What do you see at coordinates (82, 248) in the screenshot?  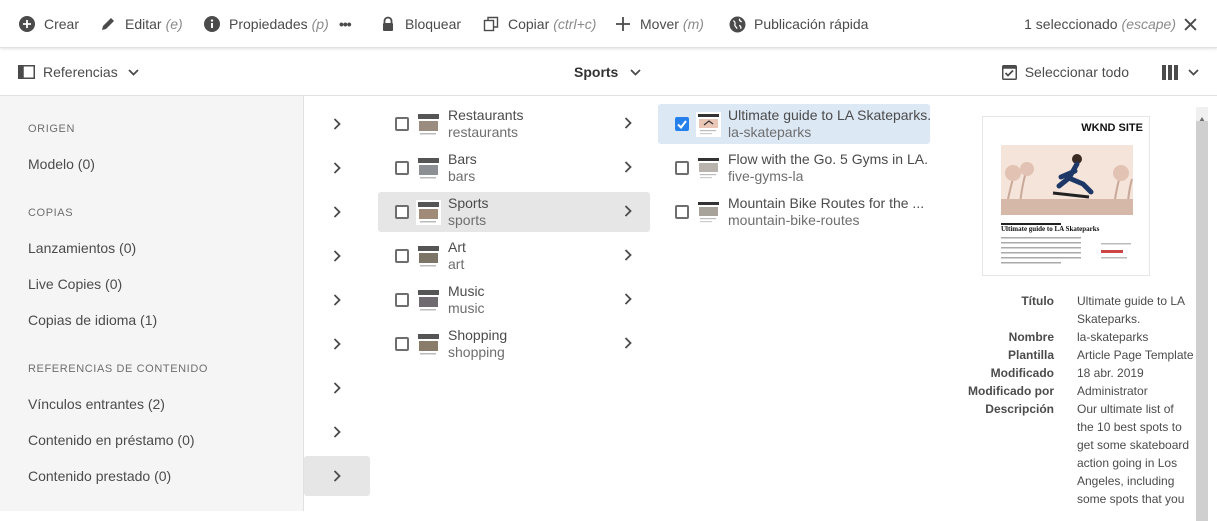 I see `rail-item-launches: Lanzamientos (0)` at bounding box center [82, 248].